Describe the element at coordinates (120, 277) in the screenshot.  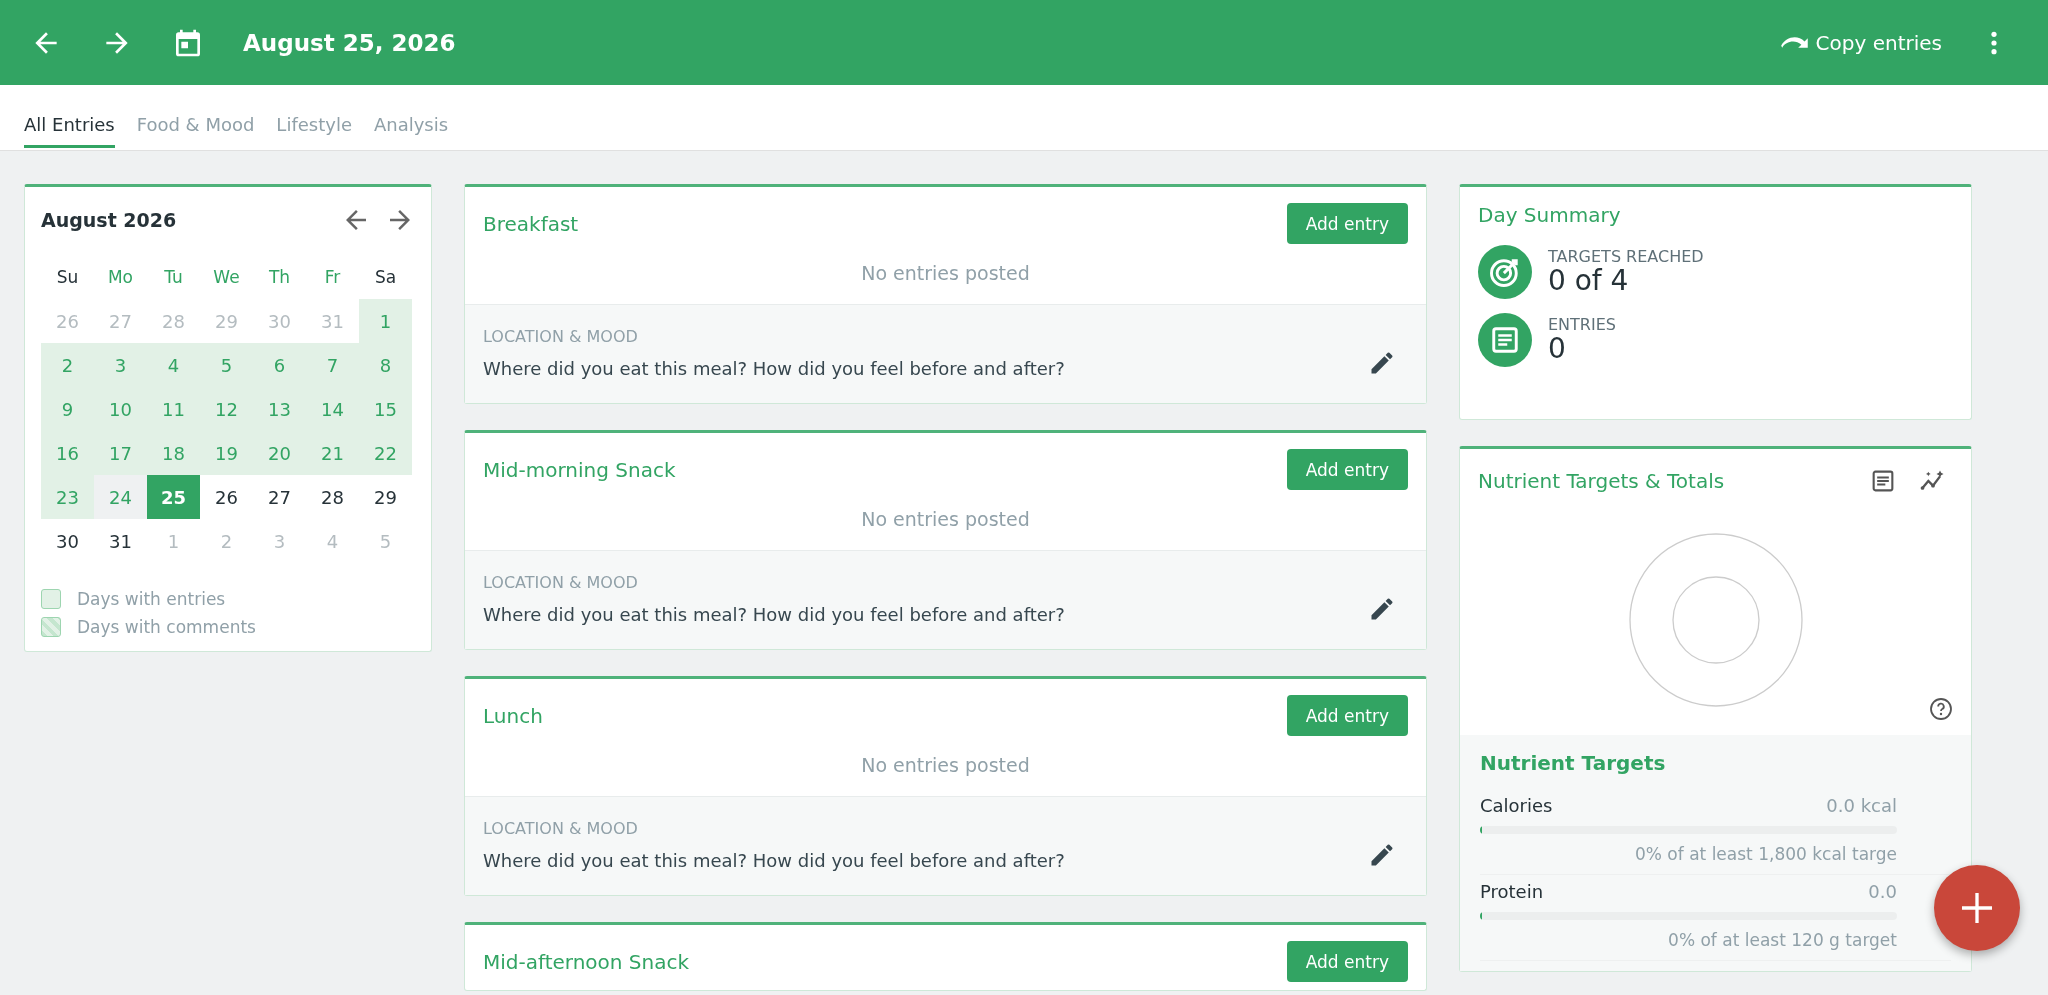
I see `weekday-label: Mo` at that location.